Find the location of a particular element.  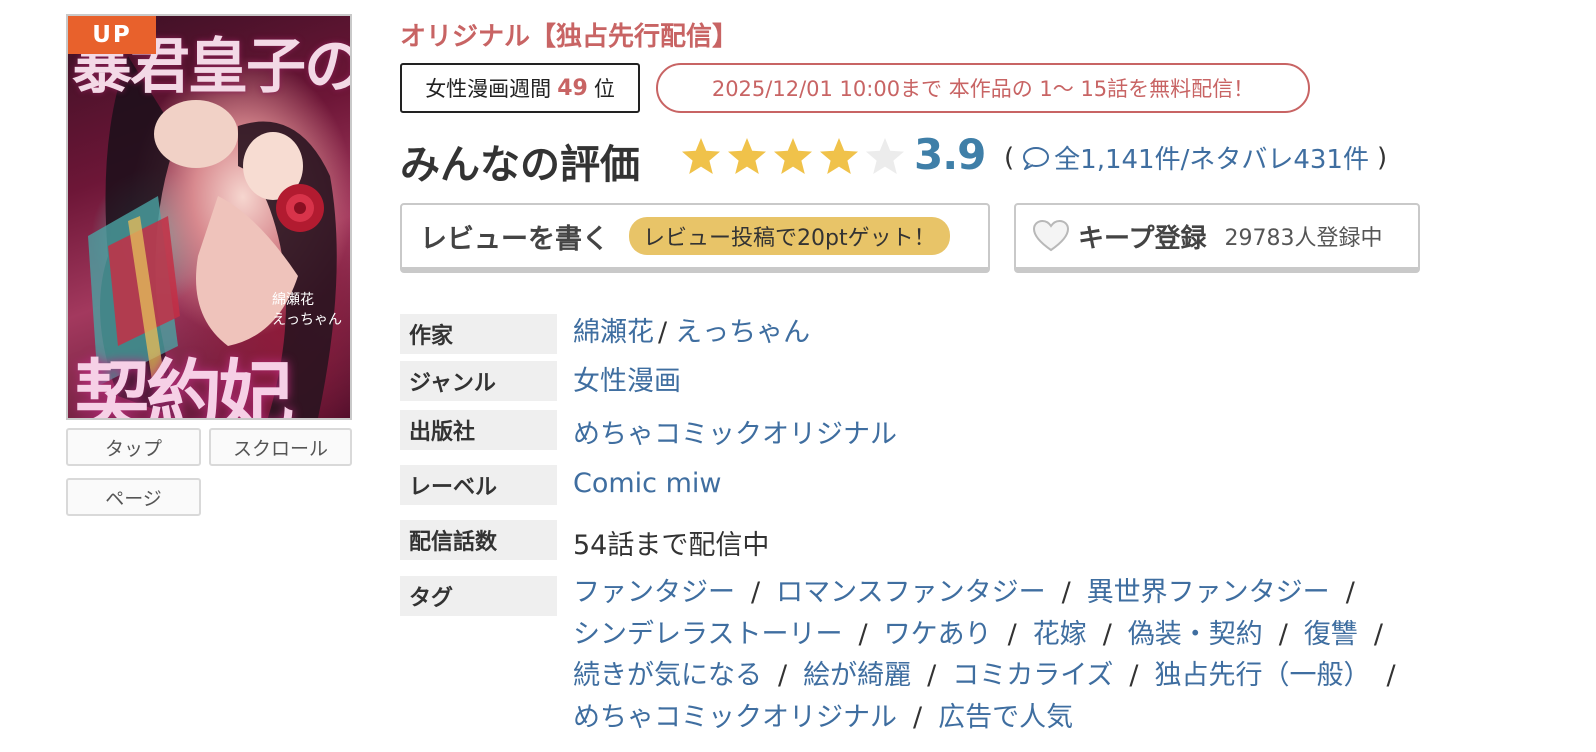

tag-link: 偽装・契約 is located at coordinates (1195, 634).